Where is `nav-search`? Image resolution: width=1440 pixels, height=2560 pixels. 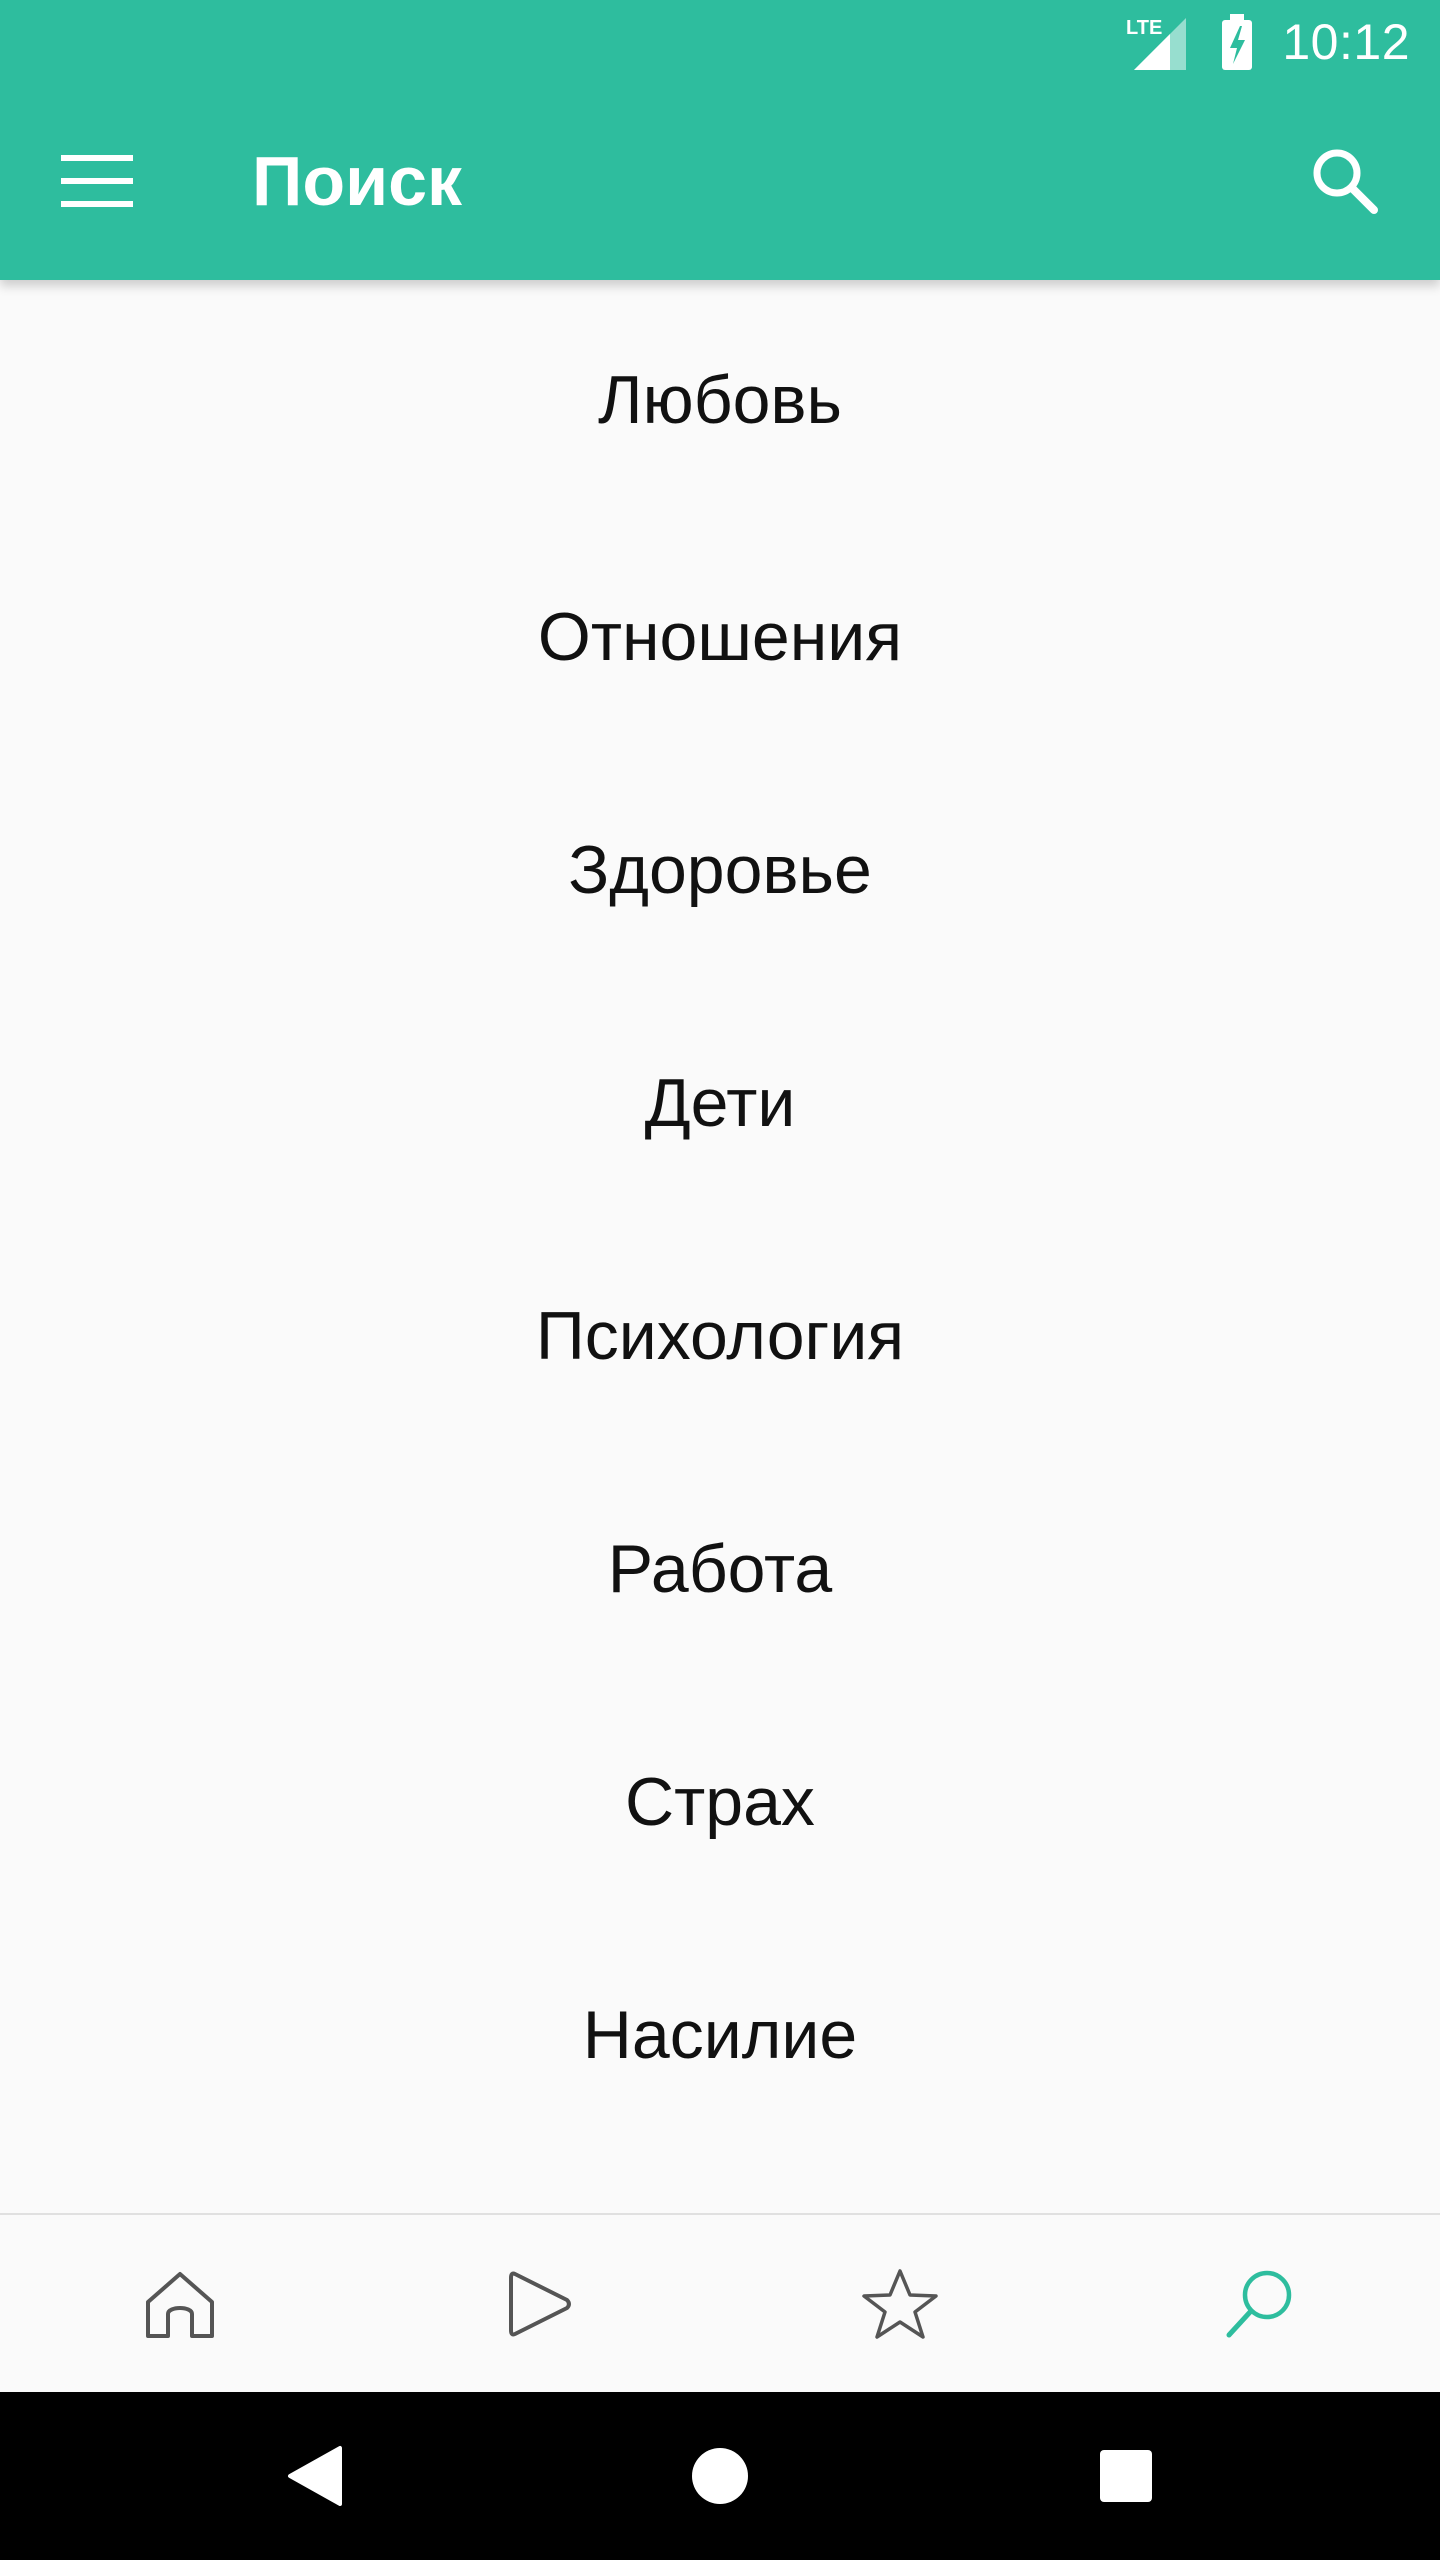
nav-search is located at coordinates (1260, 2304).